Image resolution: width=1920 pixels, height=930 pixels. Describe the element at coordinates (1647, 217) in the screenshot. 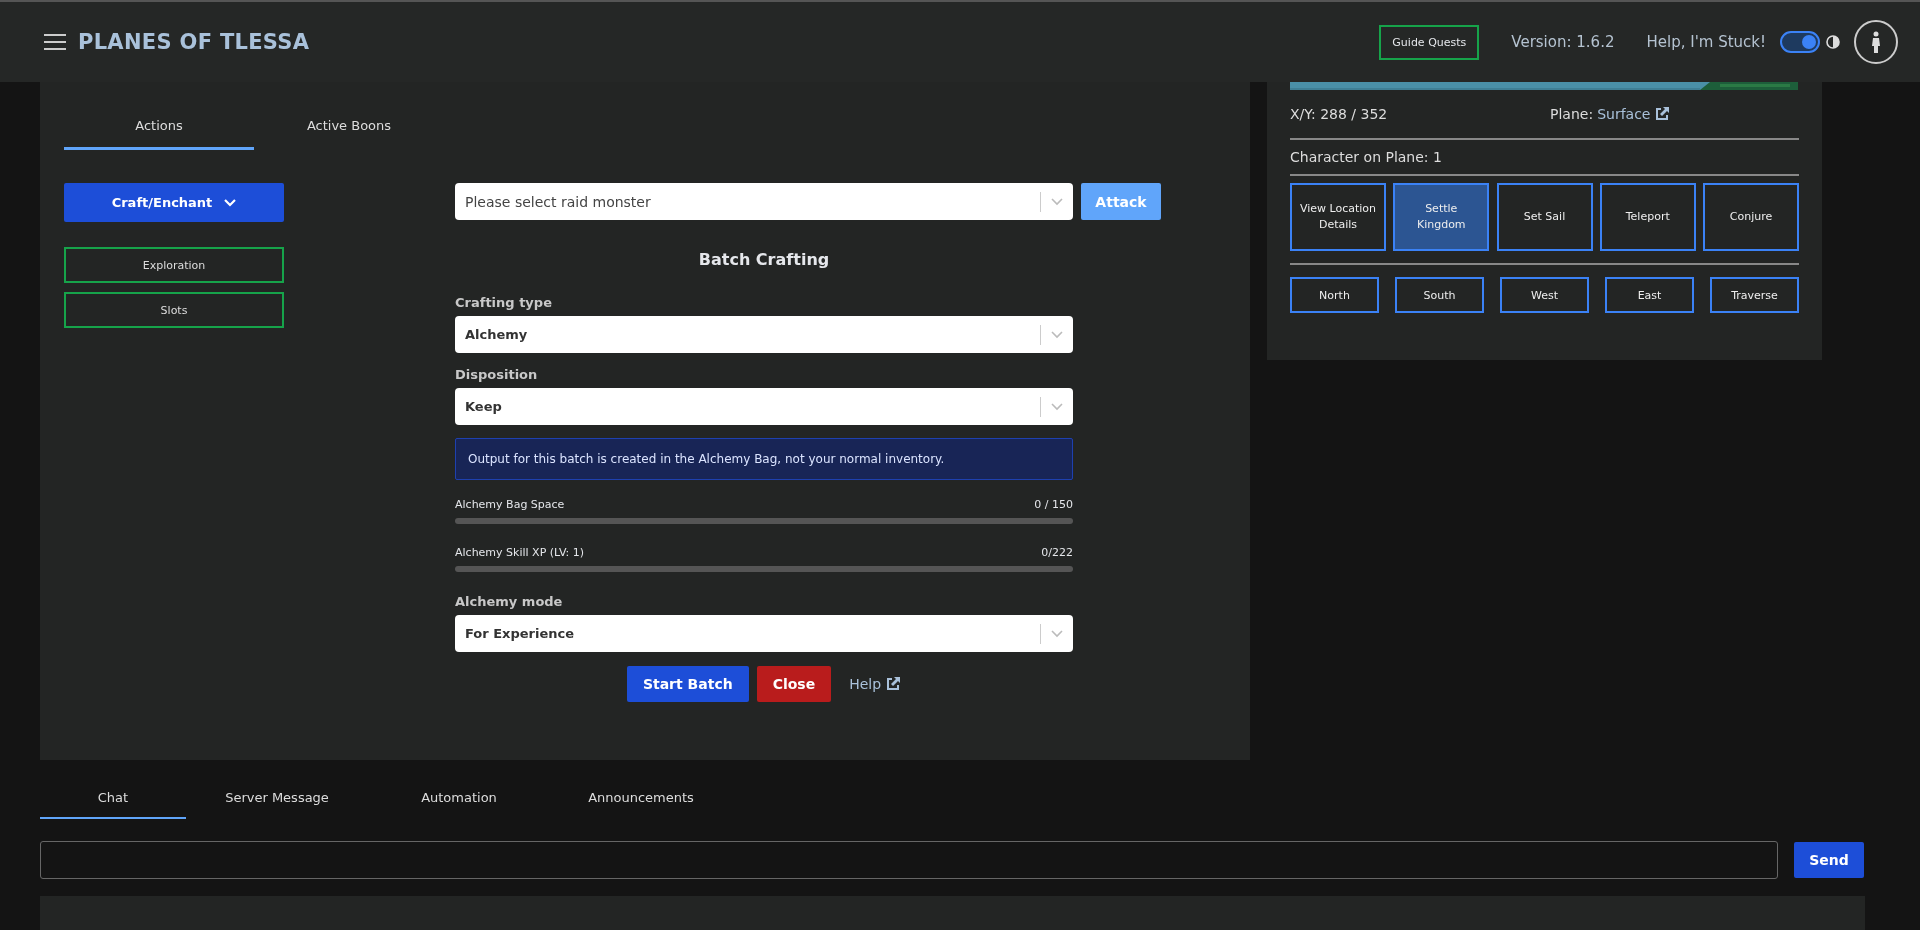

I see `map-action-button: Teleport` at that location.